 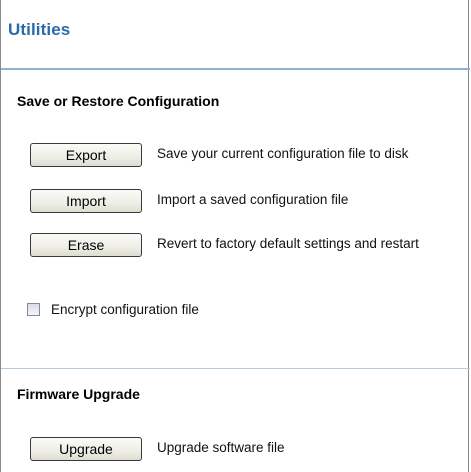 I want to click on upgrade-button: Upgrade, so click(x=86, y=449).